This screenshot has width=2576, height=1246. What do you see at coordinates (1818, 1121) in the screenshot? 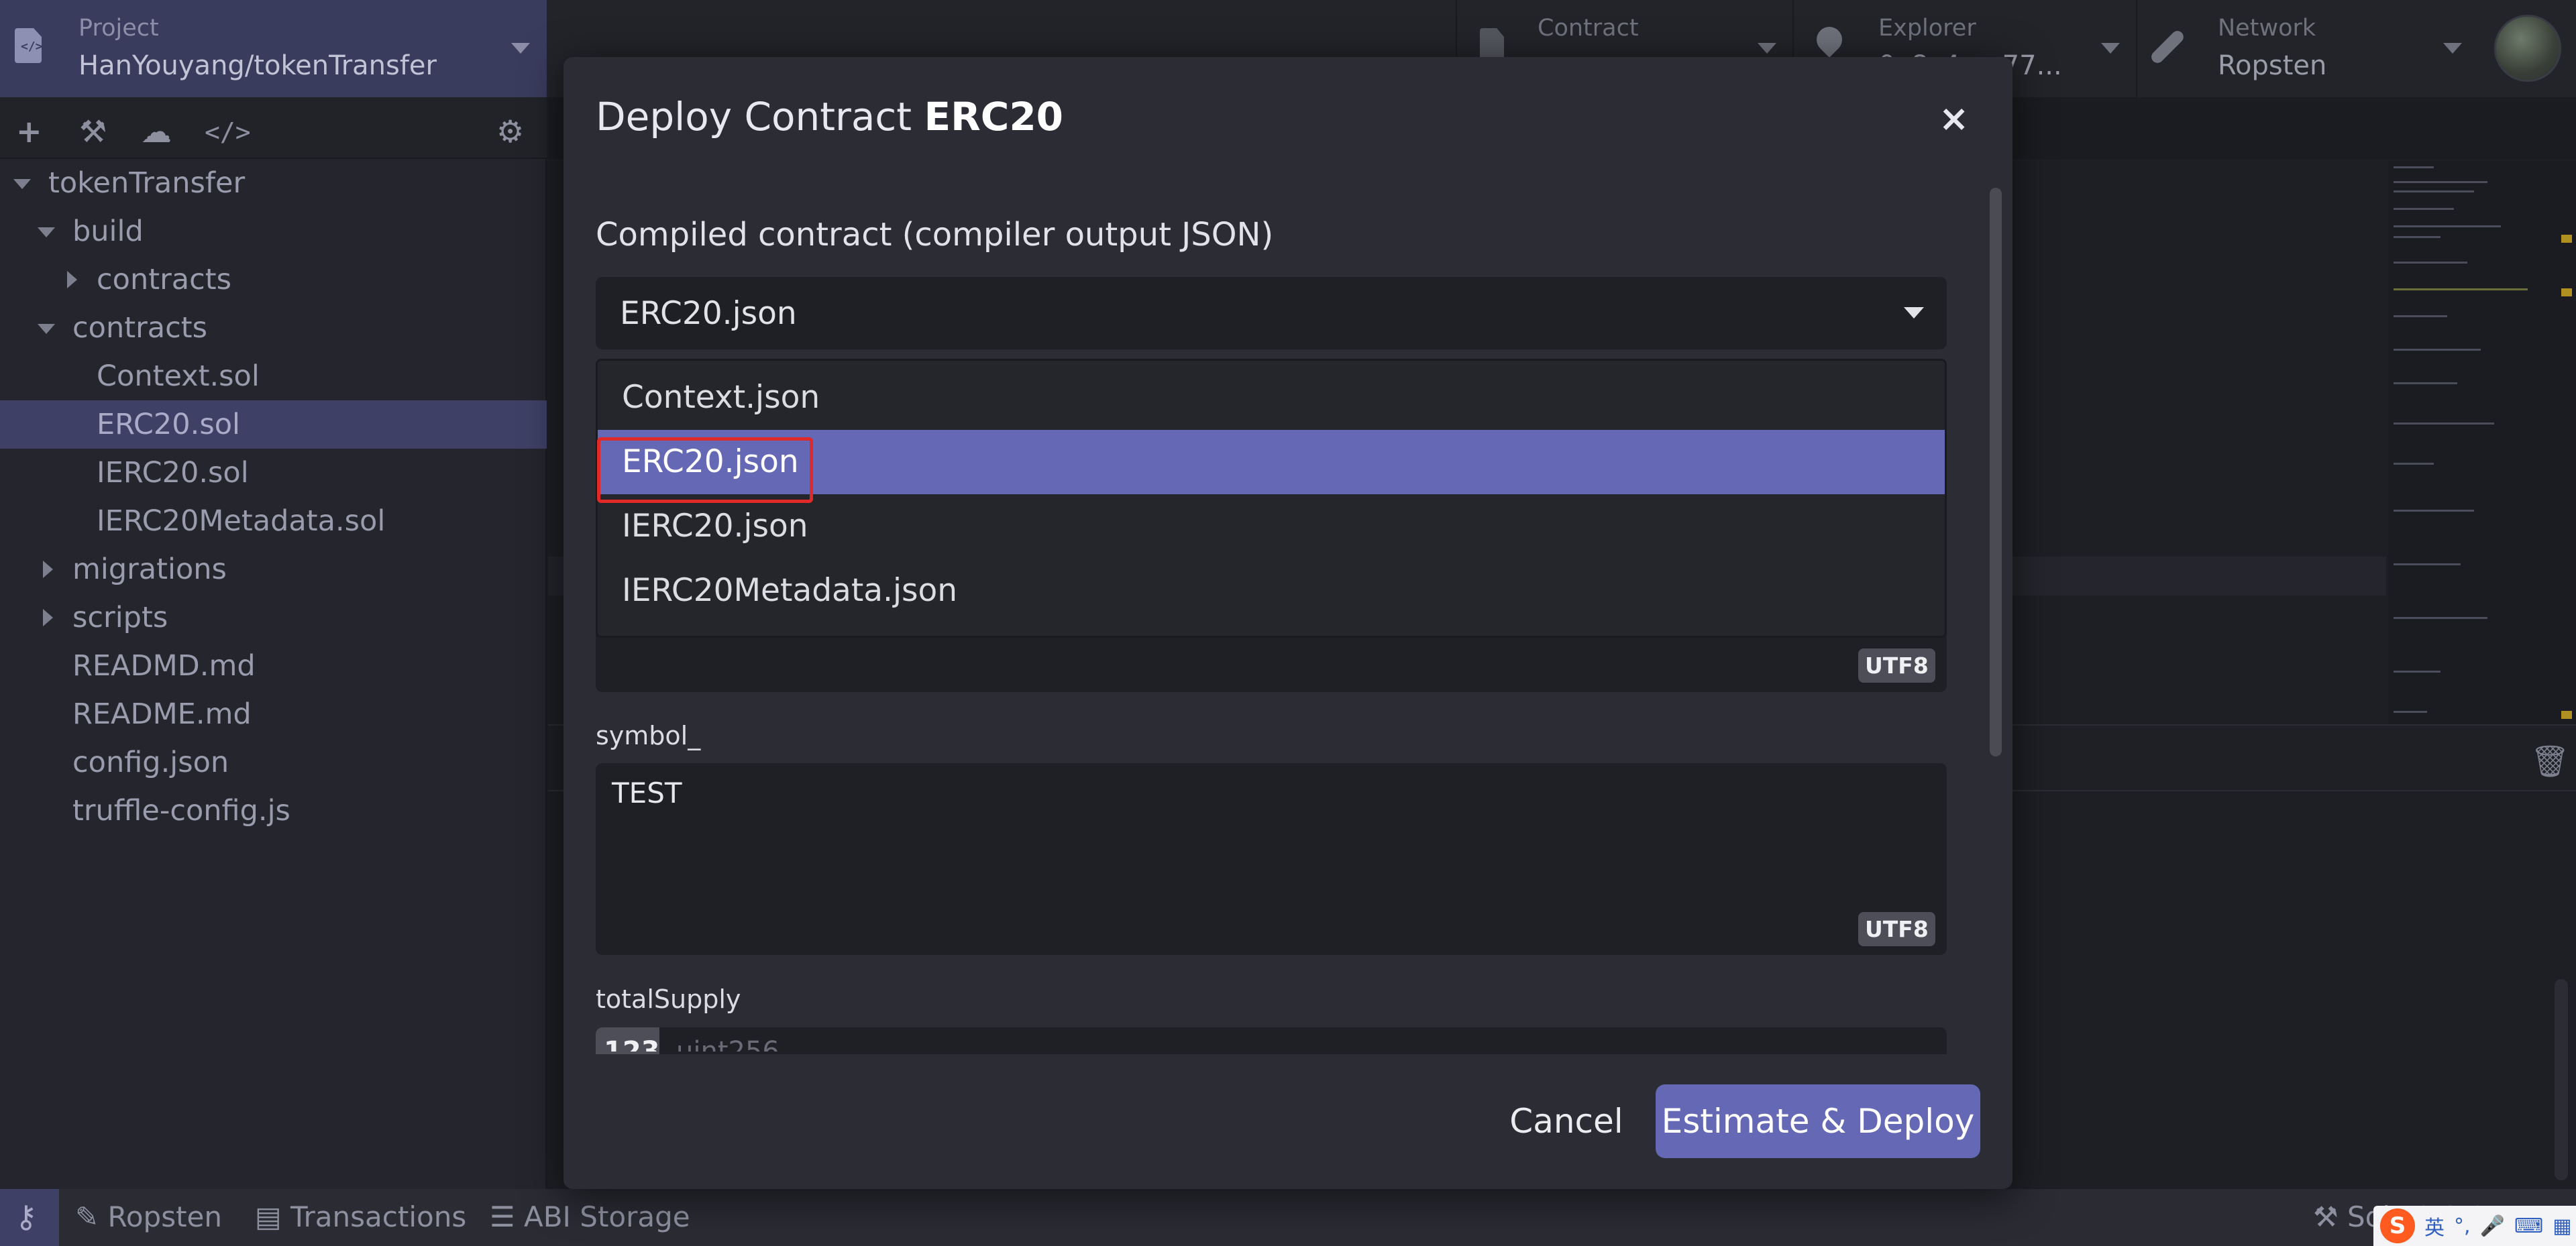
I see `estimate-deploy-button: Estimate & Deploy` at bounding box center [1818, 1121].